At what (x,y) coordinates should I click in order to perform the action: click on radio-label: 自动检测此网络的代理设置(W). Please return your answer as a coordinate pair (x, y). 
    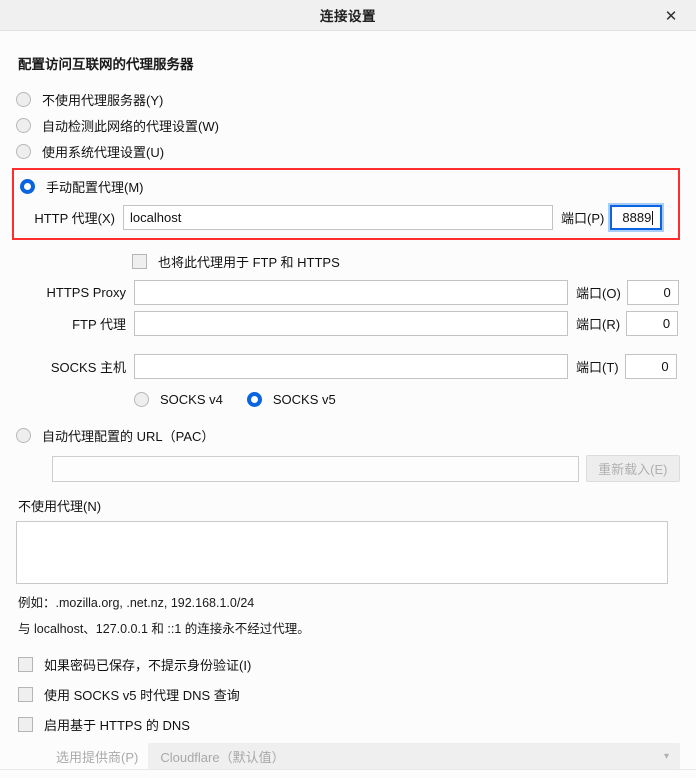
    Looking at the image, I should click on (130, 126).